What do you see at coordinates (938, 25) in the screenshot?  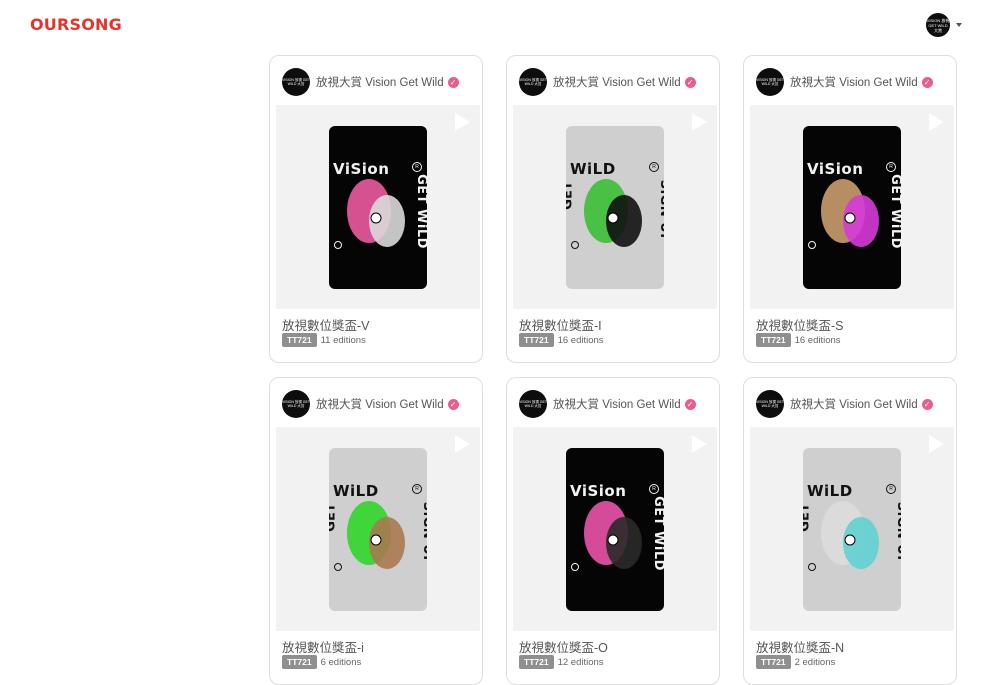 I see `account-avatar: VISION 放視 GET WILD 大賞` at bounding box center [938, 25].